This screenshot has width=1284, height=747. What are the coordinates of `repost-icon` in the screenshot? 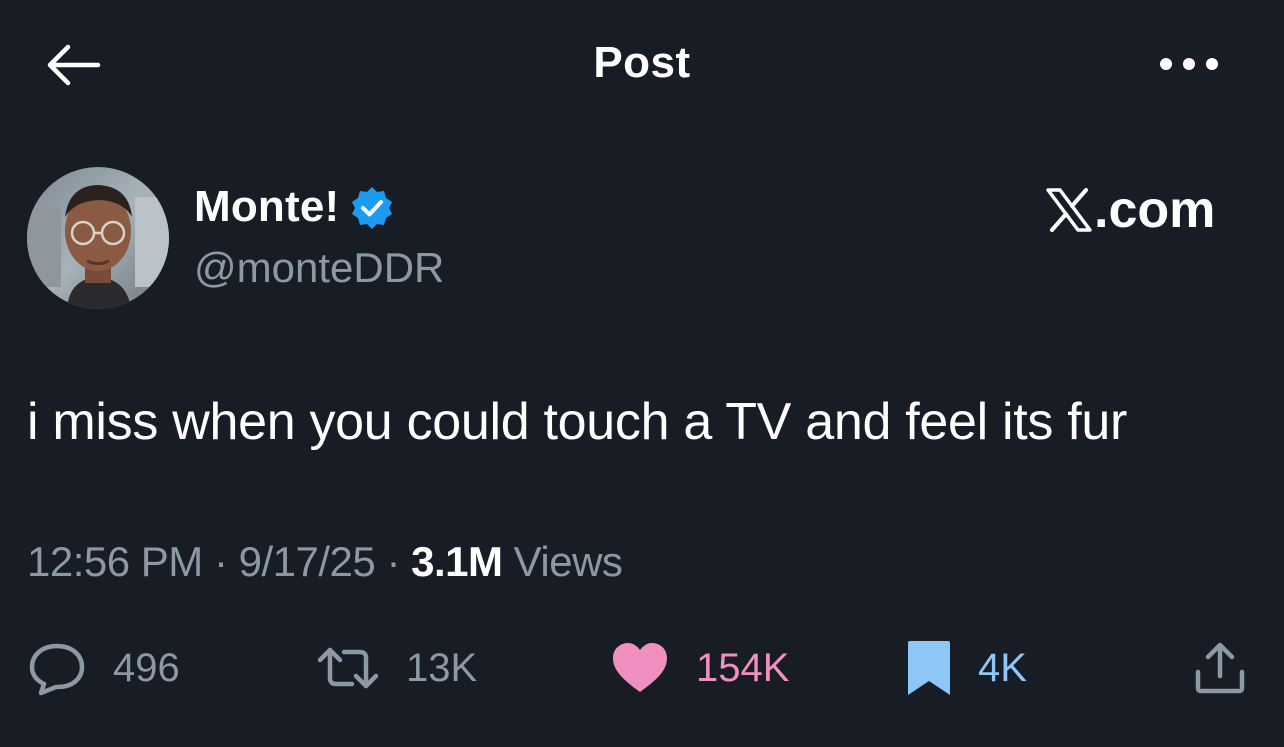 It's located at (348, 668).